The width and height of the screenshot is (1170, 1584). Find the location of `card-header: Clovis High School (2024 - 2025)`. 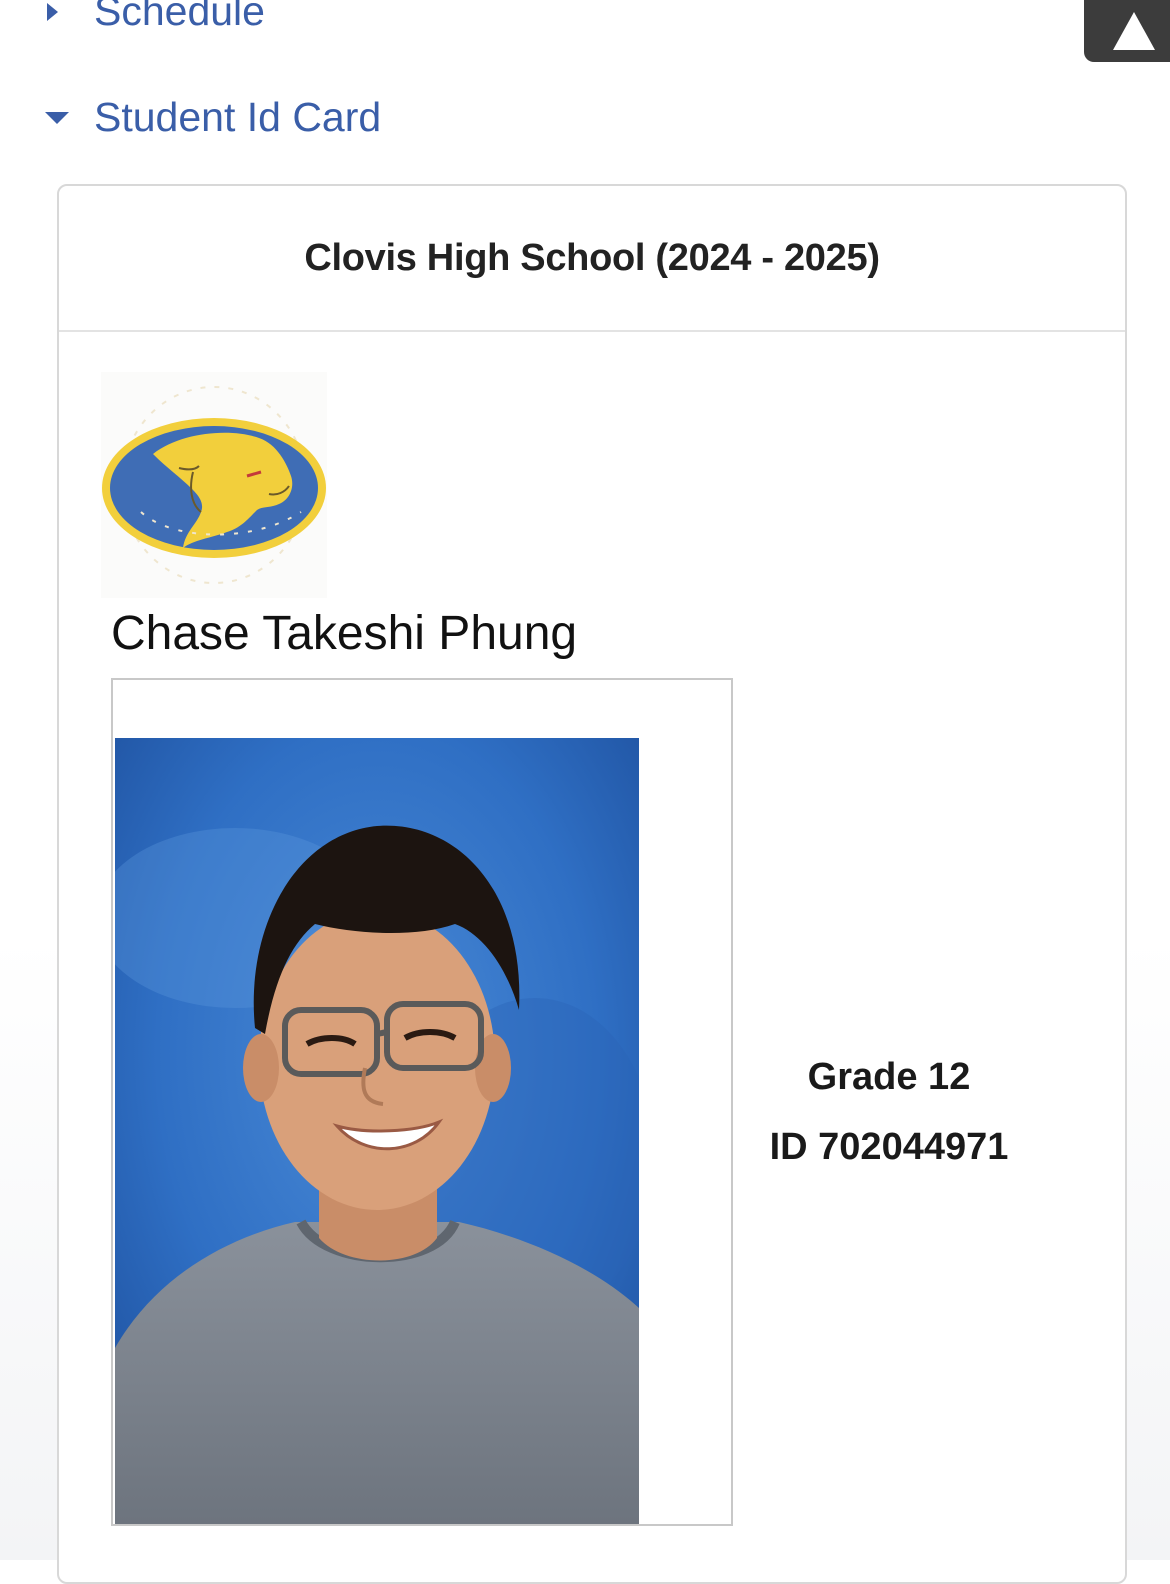

card-header: Clovis High School (2024 - 2025) is located at coordinates (592, 259).